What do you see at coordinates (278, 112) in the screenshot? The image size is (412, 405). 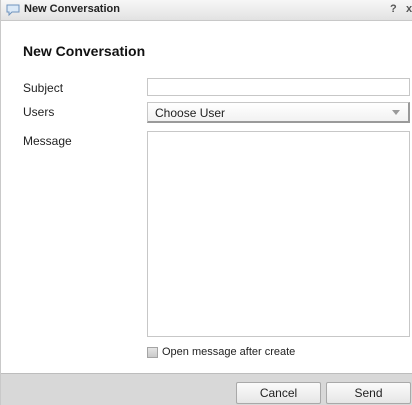 I see `users-select: Choose User` at bounding box center [278, 112].